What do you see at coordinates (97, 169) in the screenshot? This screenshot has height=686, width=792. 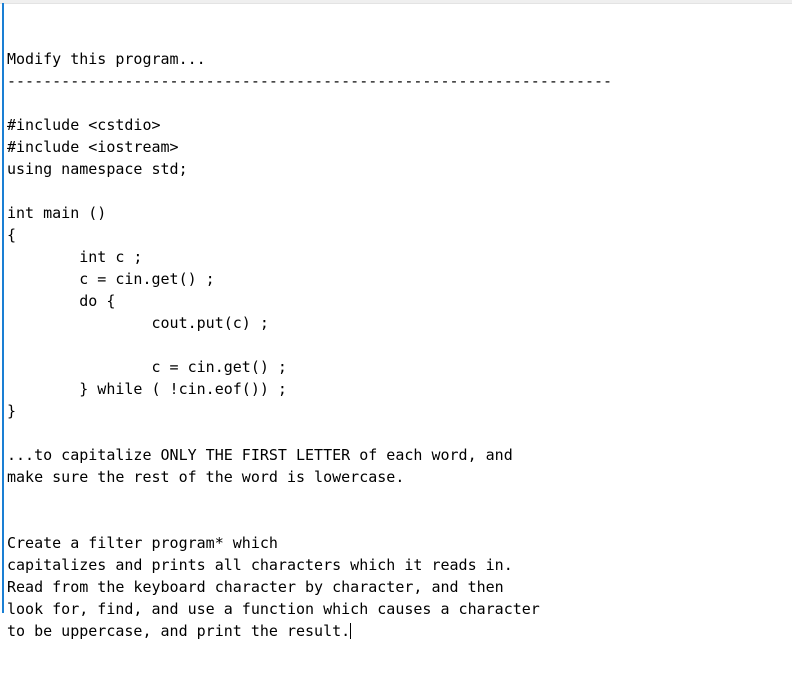 I see `text-line: using namespace std;` at bounding box center [97, 169].